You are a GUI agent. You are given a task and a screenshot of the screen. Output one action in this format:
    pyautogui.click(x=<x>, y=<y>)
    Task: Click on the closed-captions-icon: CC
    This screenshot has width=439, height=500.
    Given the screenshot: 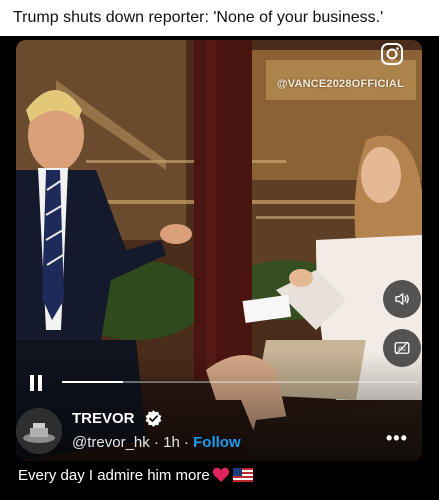 What is the action you would take?
    pyautogui.click(x=402, y=348)
    